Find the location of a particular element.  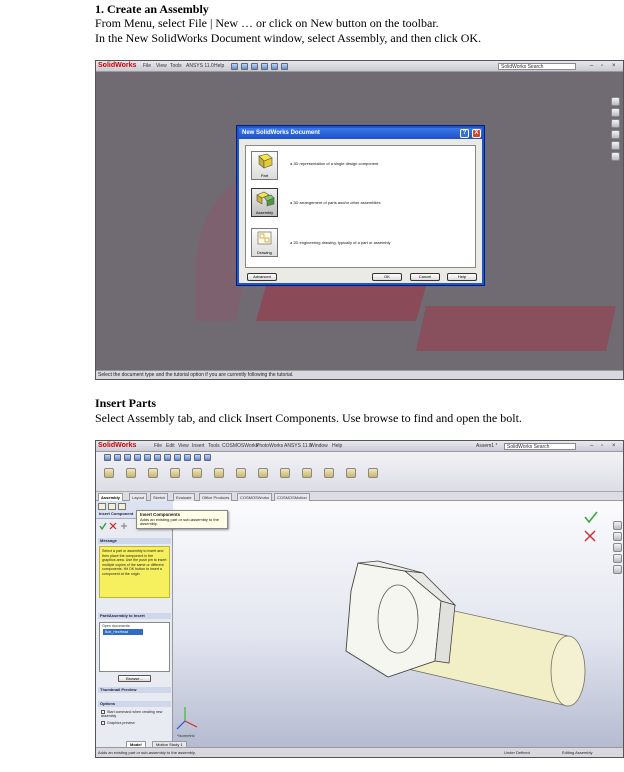

drawing-type-button: Drawing is located at coordinates (264, 242).